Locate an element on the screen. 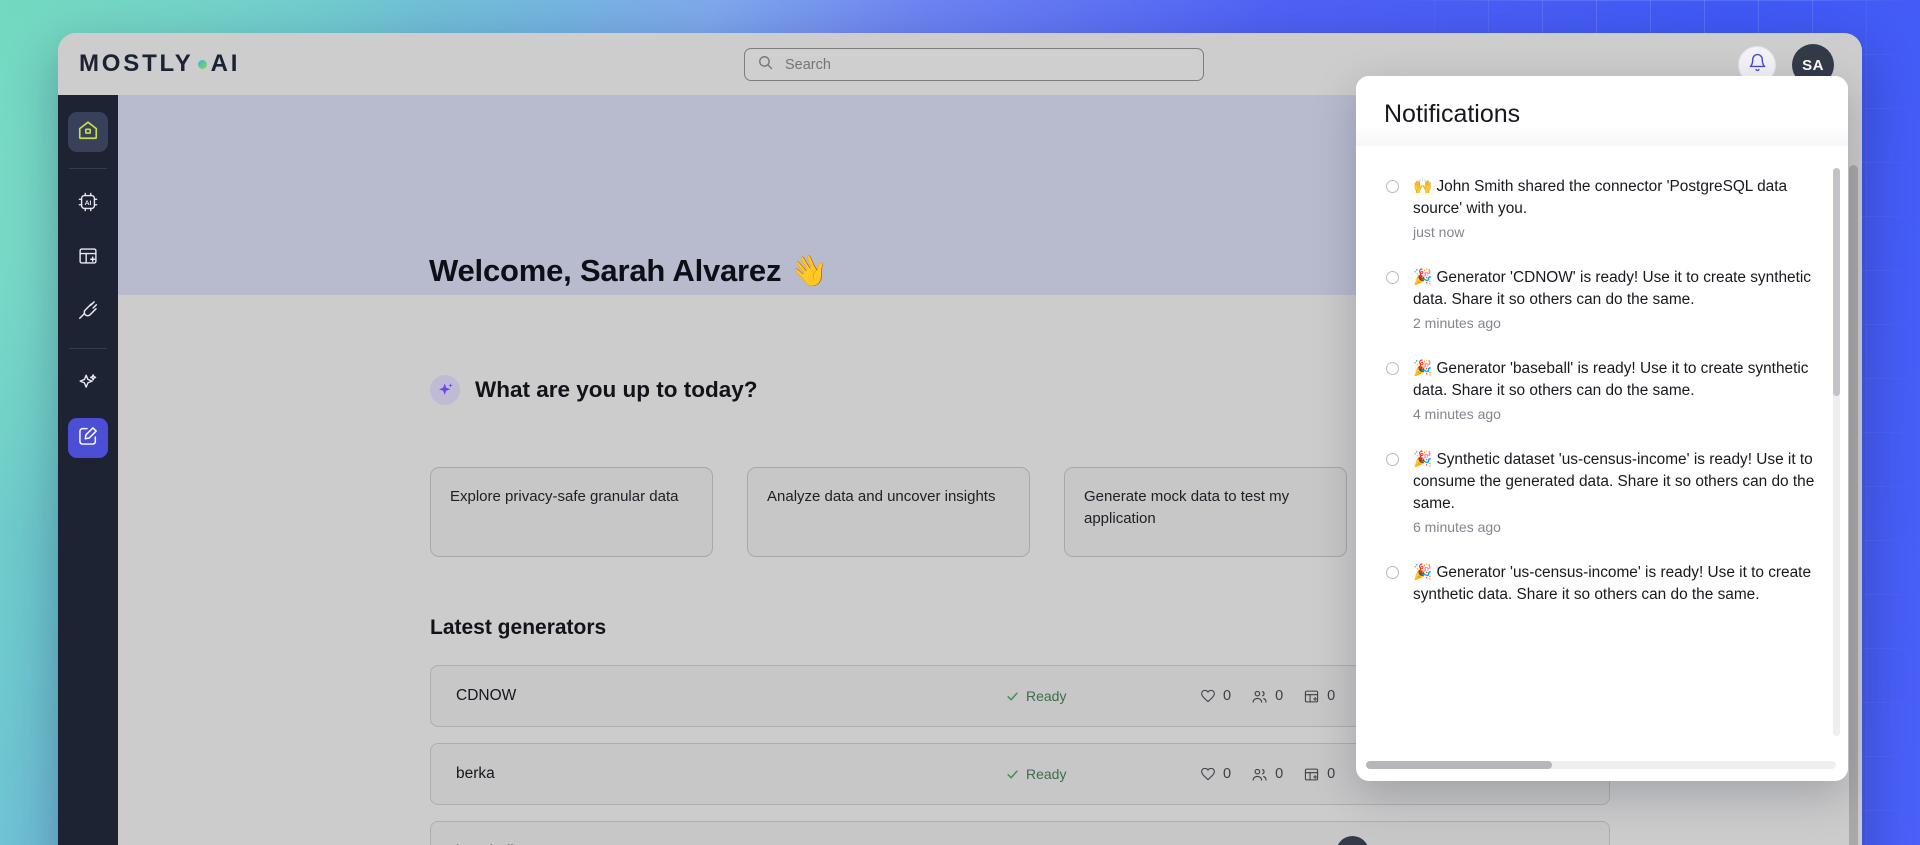 This screenshot has height=845, width=1920. likes-stat: 0 is located at coordinates (1215, 696).